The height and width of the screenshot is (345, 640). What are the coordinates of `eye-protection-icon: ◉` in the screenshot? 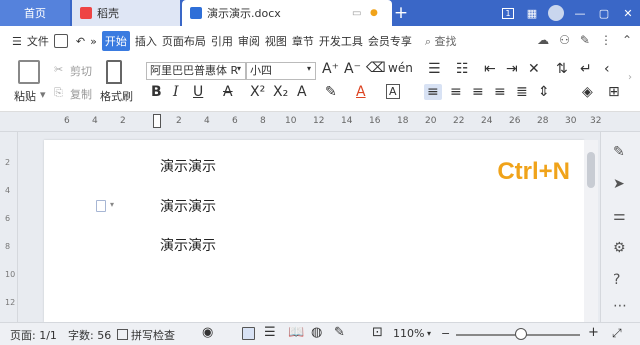 It's located at (207, 332).